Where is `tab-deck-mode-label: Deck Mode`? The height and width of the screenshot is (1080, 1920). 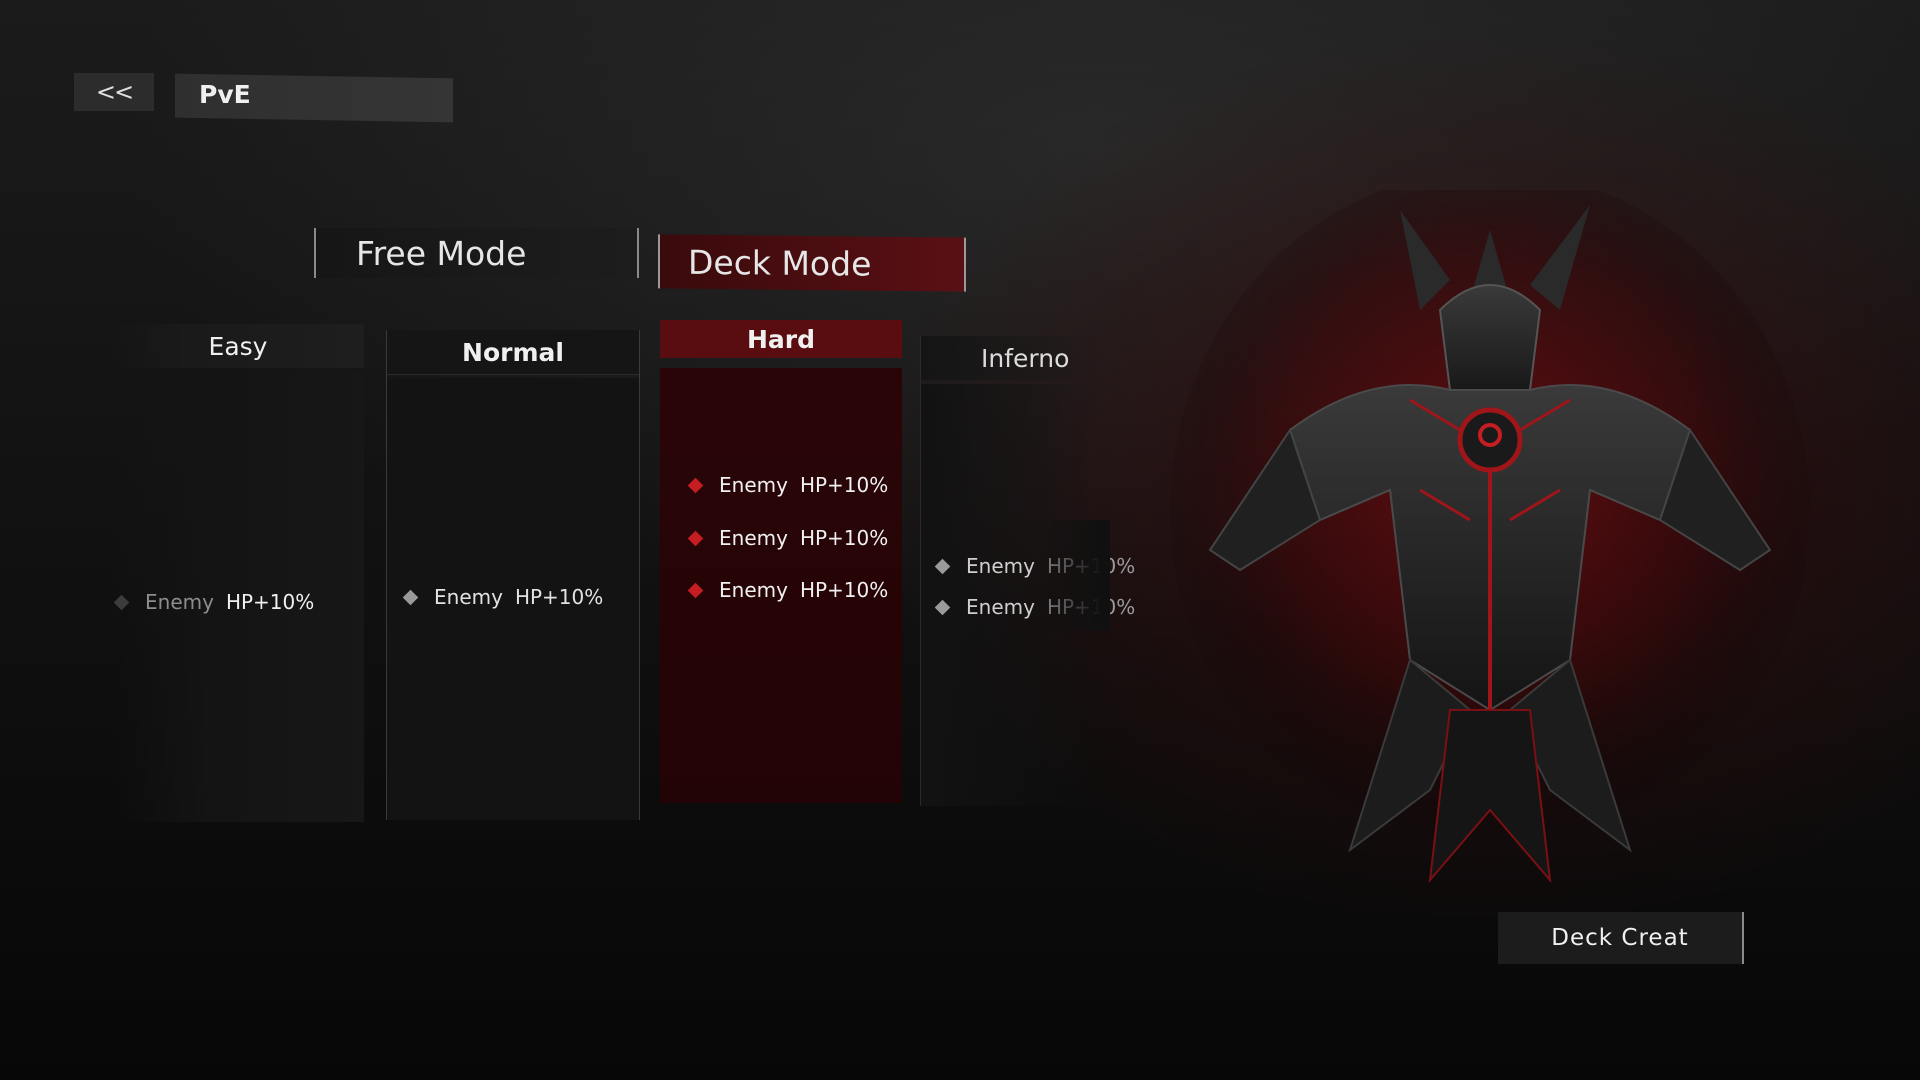 tab-deck-mode-label: Deck Mode is located at coordinates (780, 263).